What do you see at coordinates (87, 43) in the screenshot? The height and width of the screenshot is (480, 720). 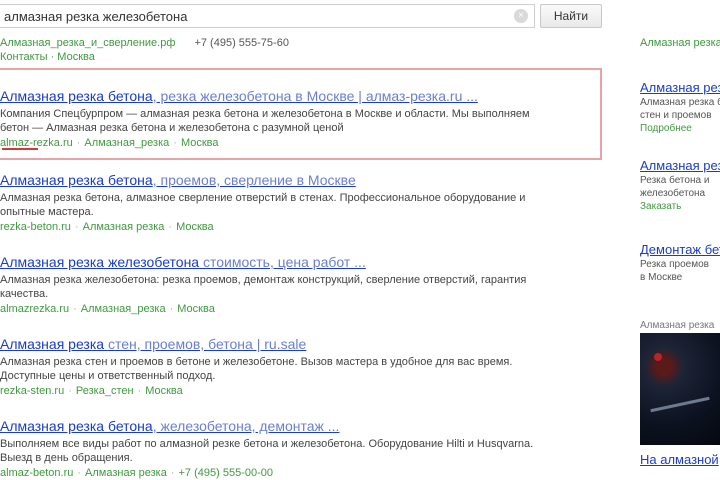 I see `top-ad-site: Алмазная_резка_и_сверление.рф` at bounding box center [87, 43].